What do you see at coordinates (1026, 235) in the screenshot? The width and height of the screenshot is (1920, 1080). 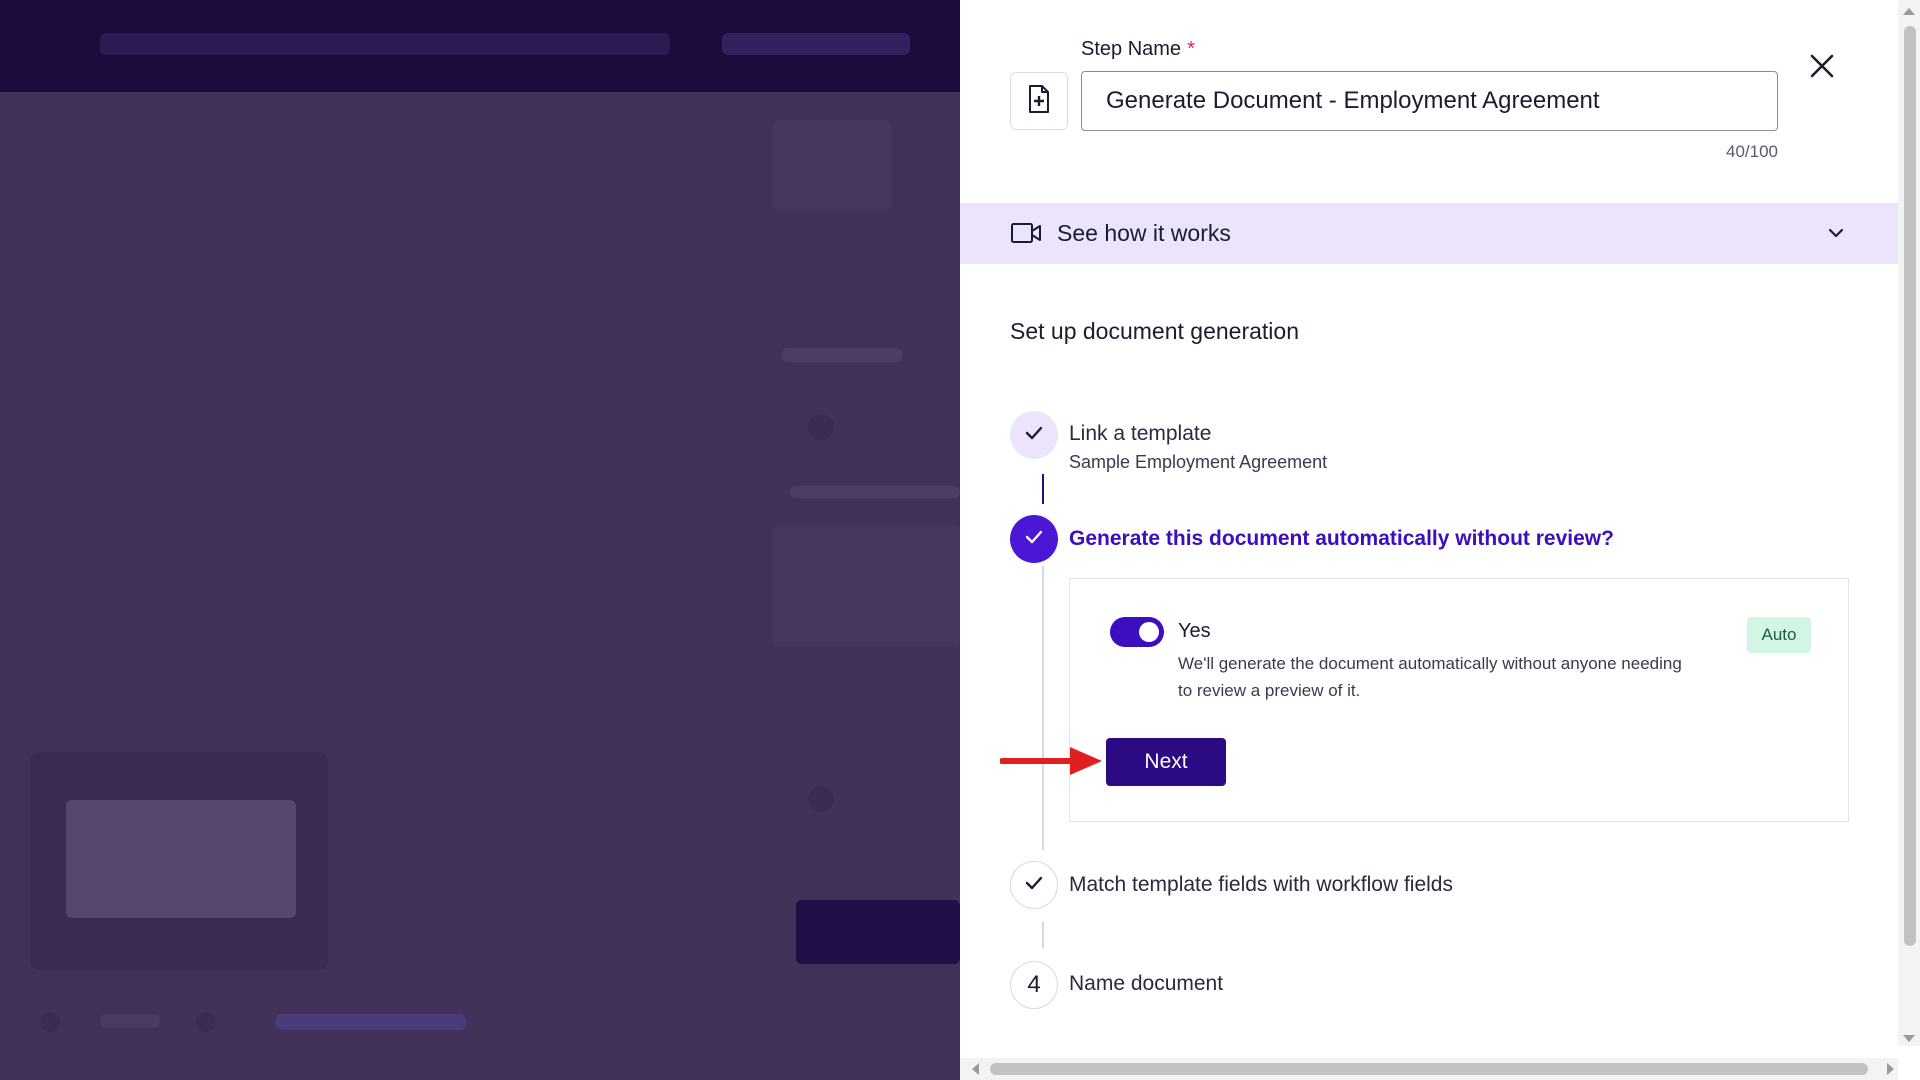 I see `video-camera-icon` at bounding box center [1026, 235].